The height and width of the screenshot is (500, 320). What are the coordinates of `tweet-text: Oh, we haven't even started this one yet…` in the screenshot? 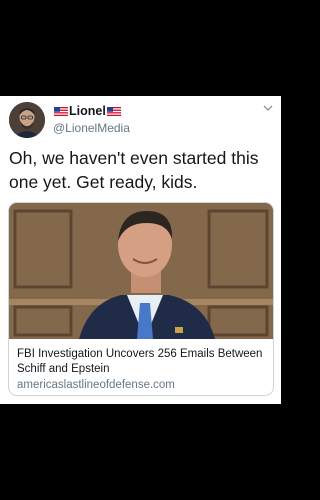 It's located at (134, 170).